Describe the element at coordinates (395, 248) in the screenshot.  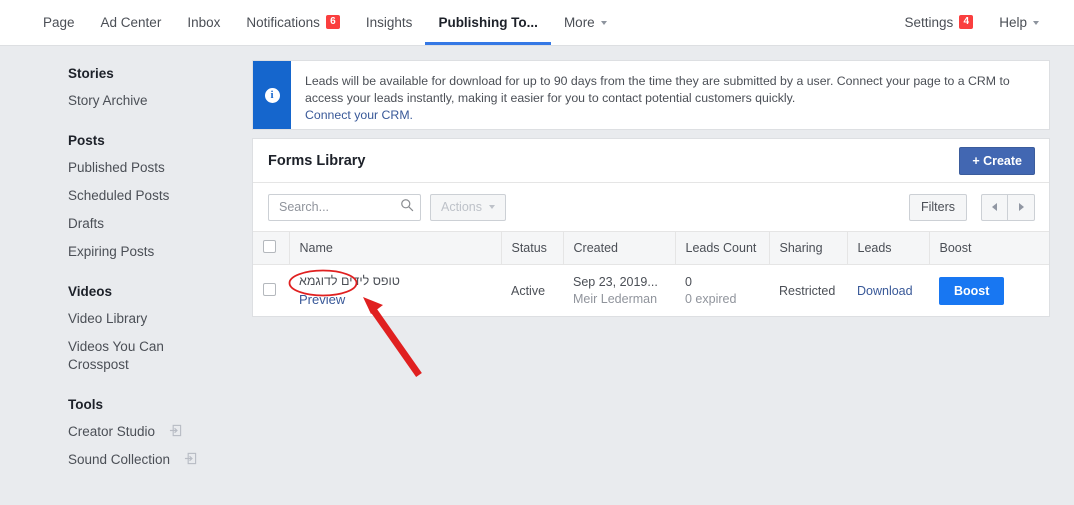
I see `column-header-name: Name` at that location.